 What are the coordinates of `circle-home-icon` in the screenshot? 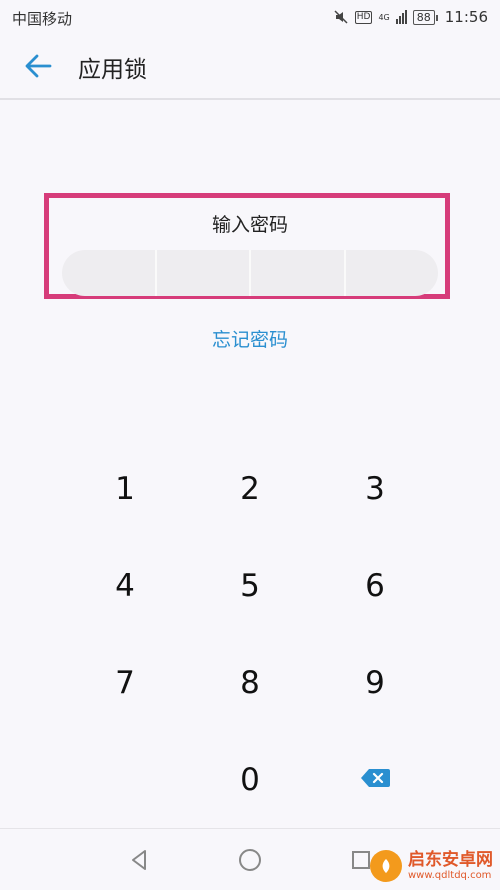 It's located at (250, 860).